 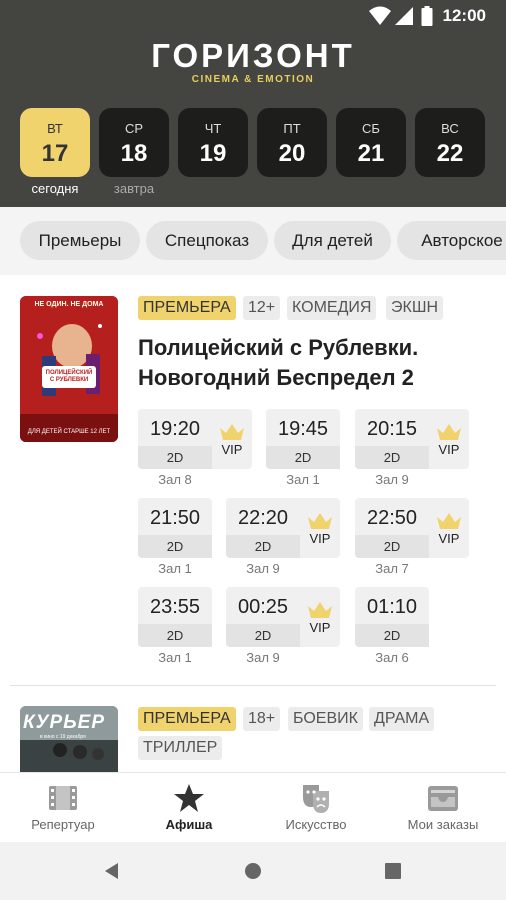 What do you see at coordinates (195, 439) in the screenshot?
I see `session-card: 19:20 2D VIP` at bounding box center [195, 439].